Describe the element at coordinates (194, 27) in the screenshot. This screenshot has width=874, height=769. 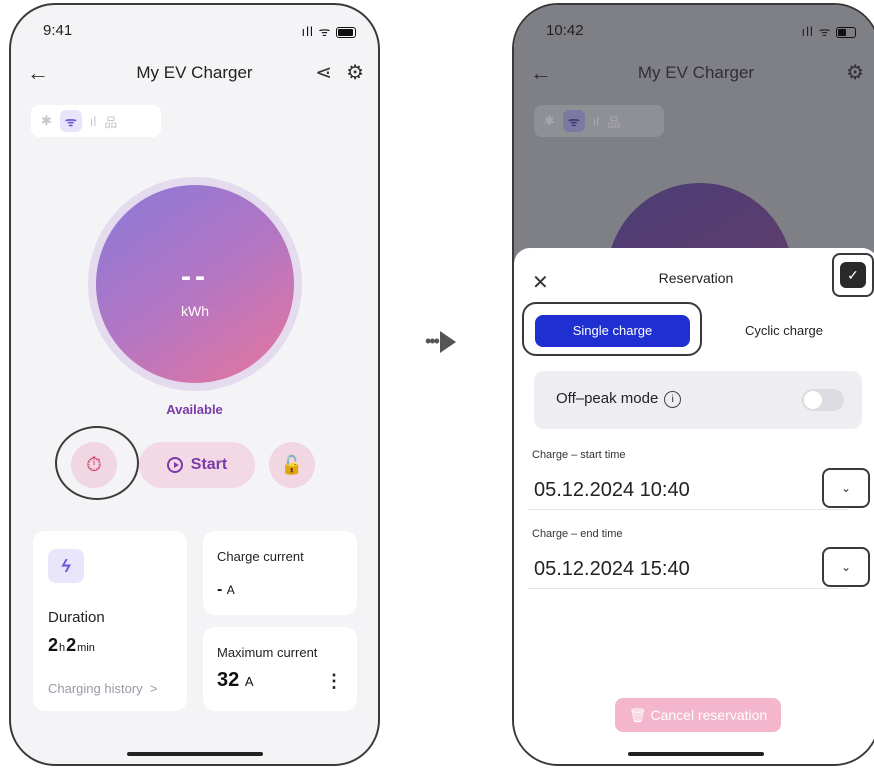
I see `status-bar: 9:41 ıll ᯤ` at that location.